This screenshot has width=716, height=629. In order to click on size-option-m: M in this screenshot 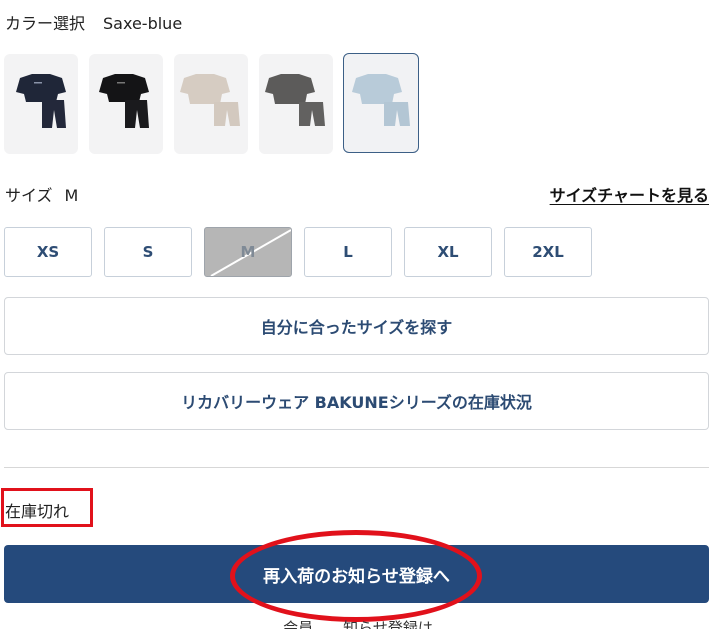, I will do `click(248, 252)`.